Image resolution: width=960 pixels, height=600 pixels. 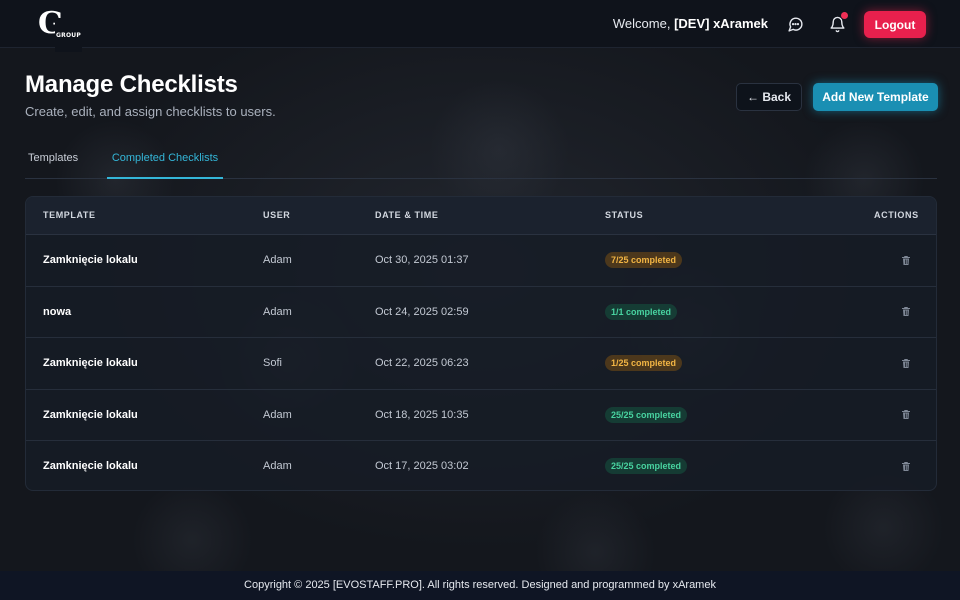 I want to click on welcome-message: Welcome, [DEV] xAramek, so click(x=690, y=23).